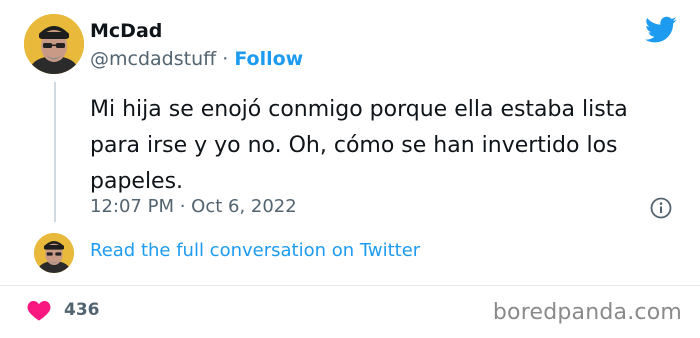 This screenshot has height=338, width=700. I want to click on info-icon, so click(661, 210).